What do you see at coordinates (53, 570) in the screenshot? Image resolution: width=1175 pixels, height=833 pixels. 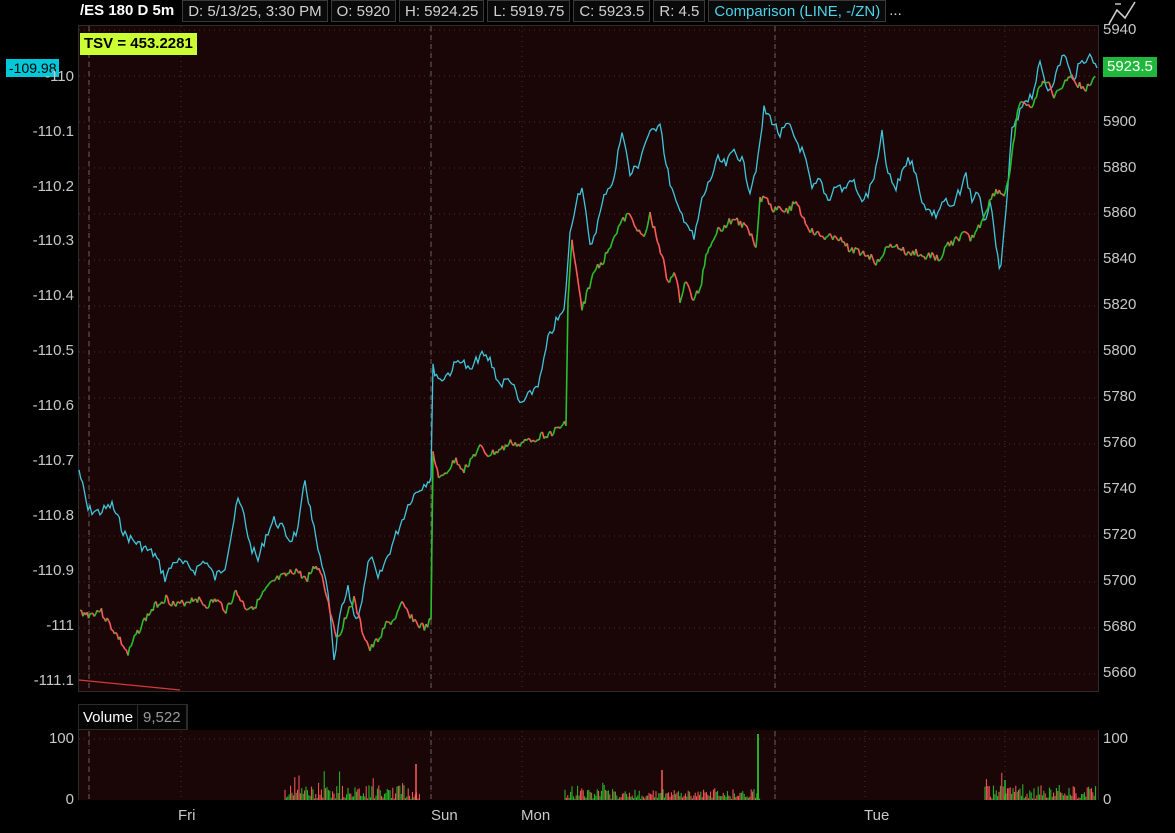 I see `left-axis-tick: -110.9` at bounding box center [53, 570].